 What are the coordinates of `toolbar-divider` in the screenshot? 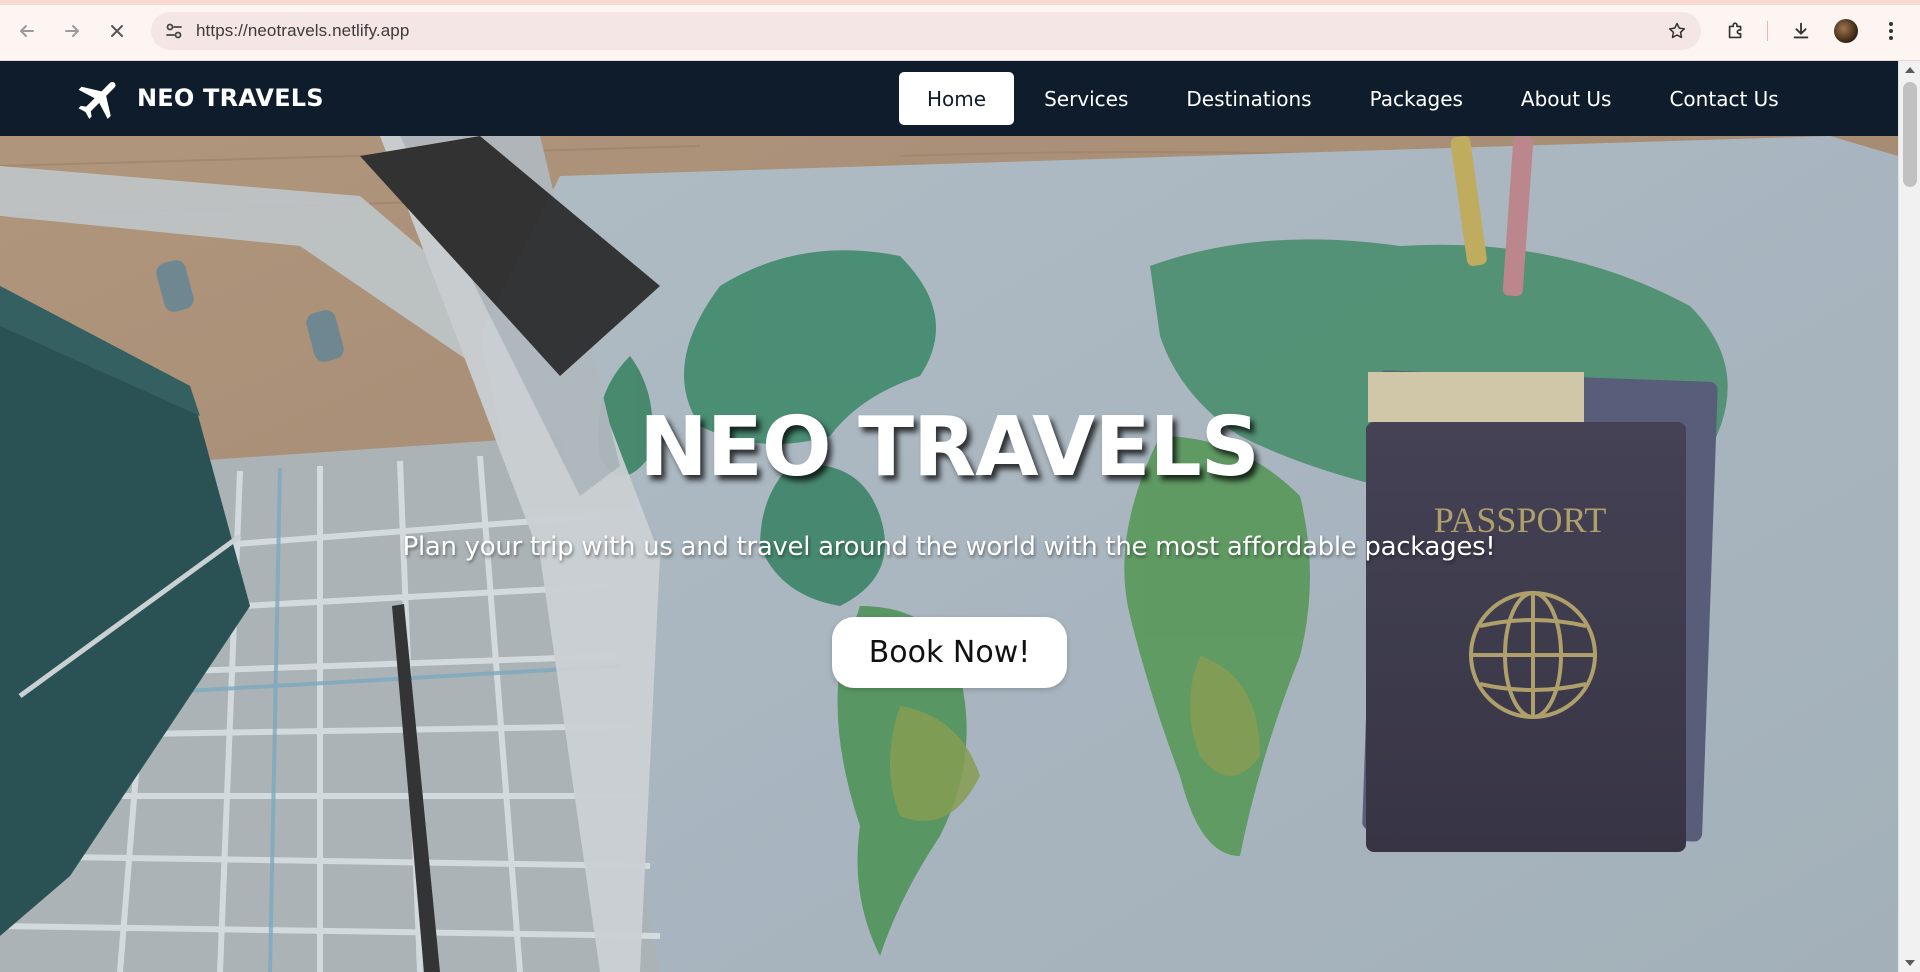 It's located at (1767, 31).